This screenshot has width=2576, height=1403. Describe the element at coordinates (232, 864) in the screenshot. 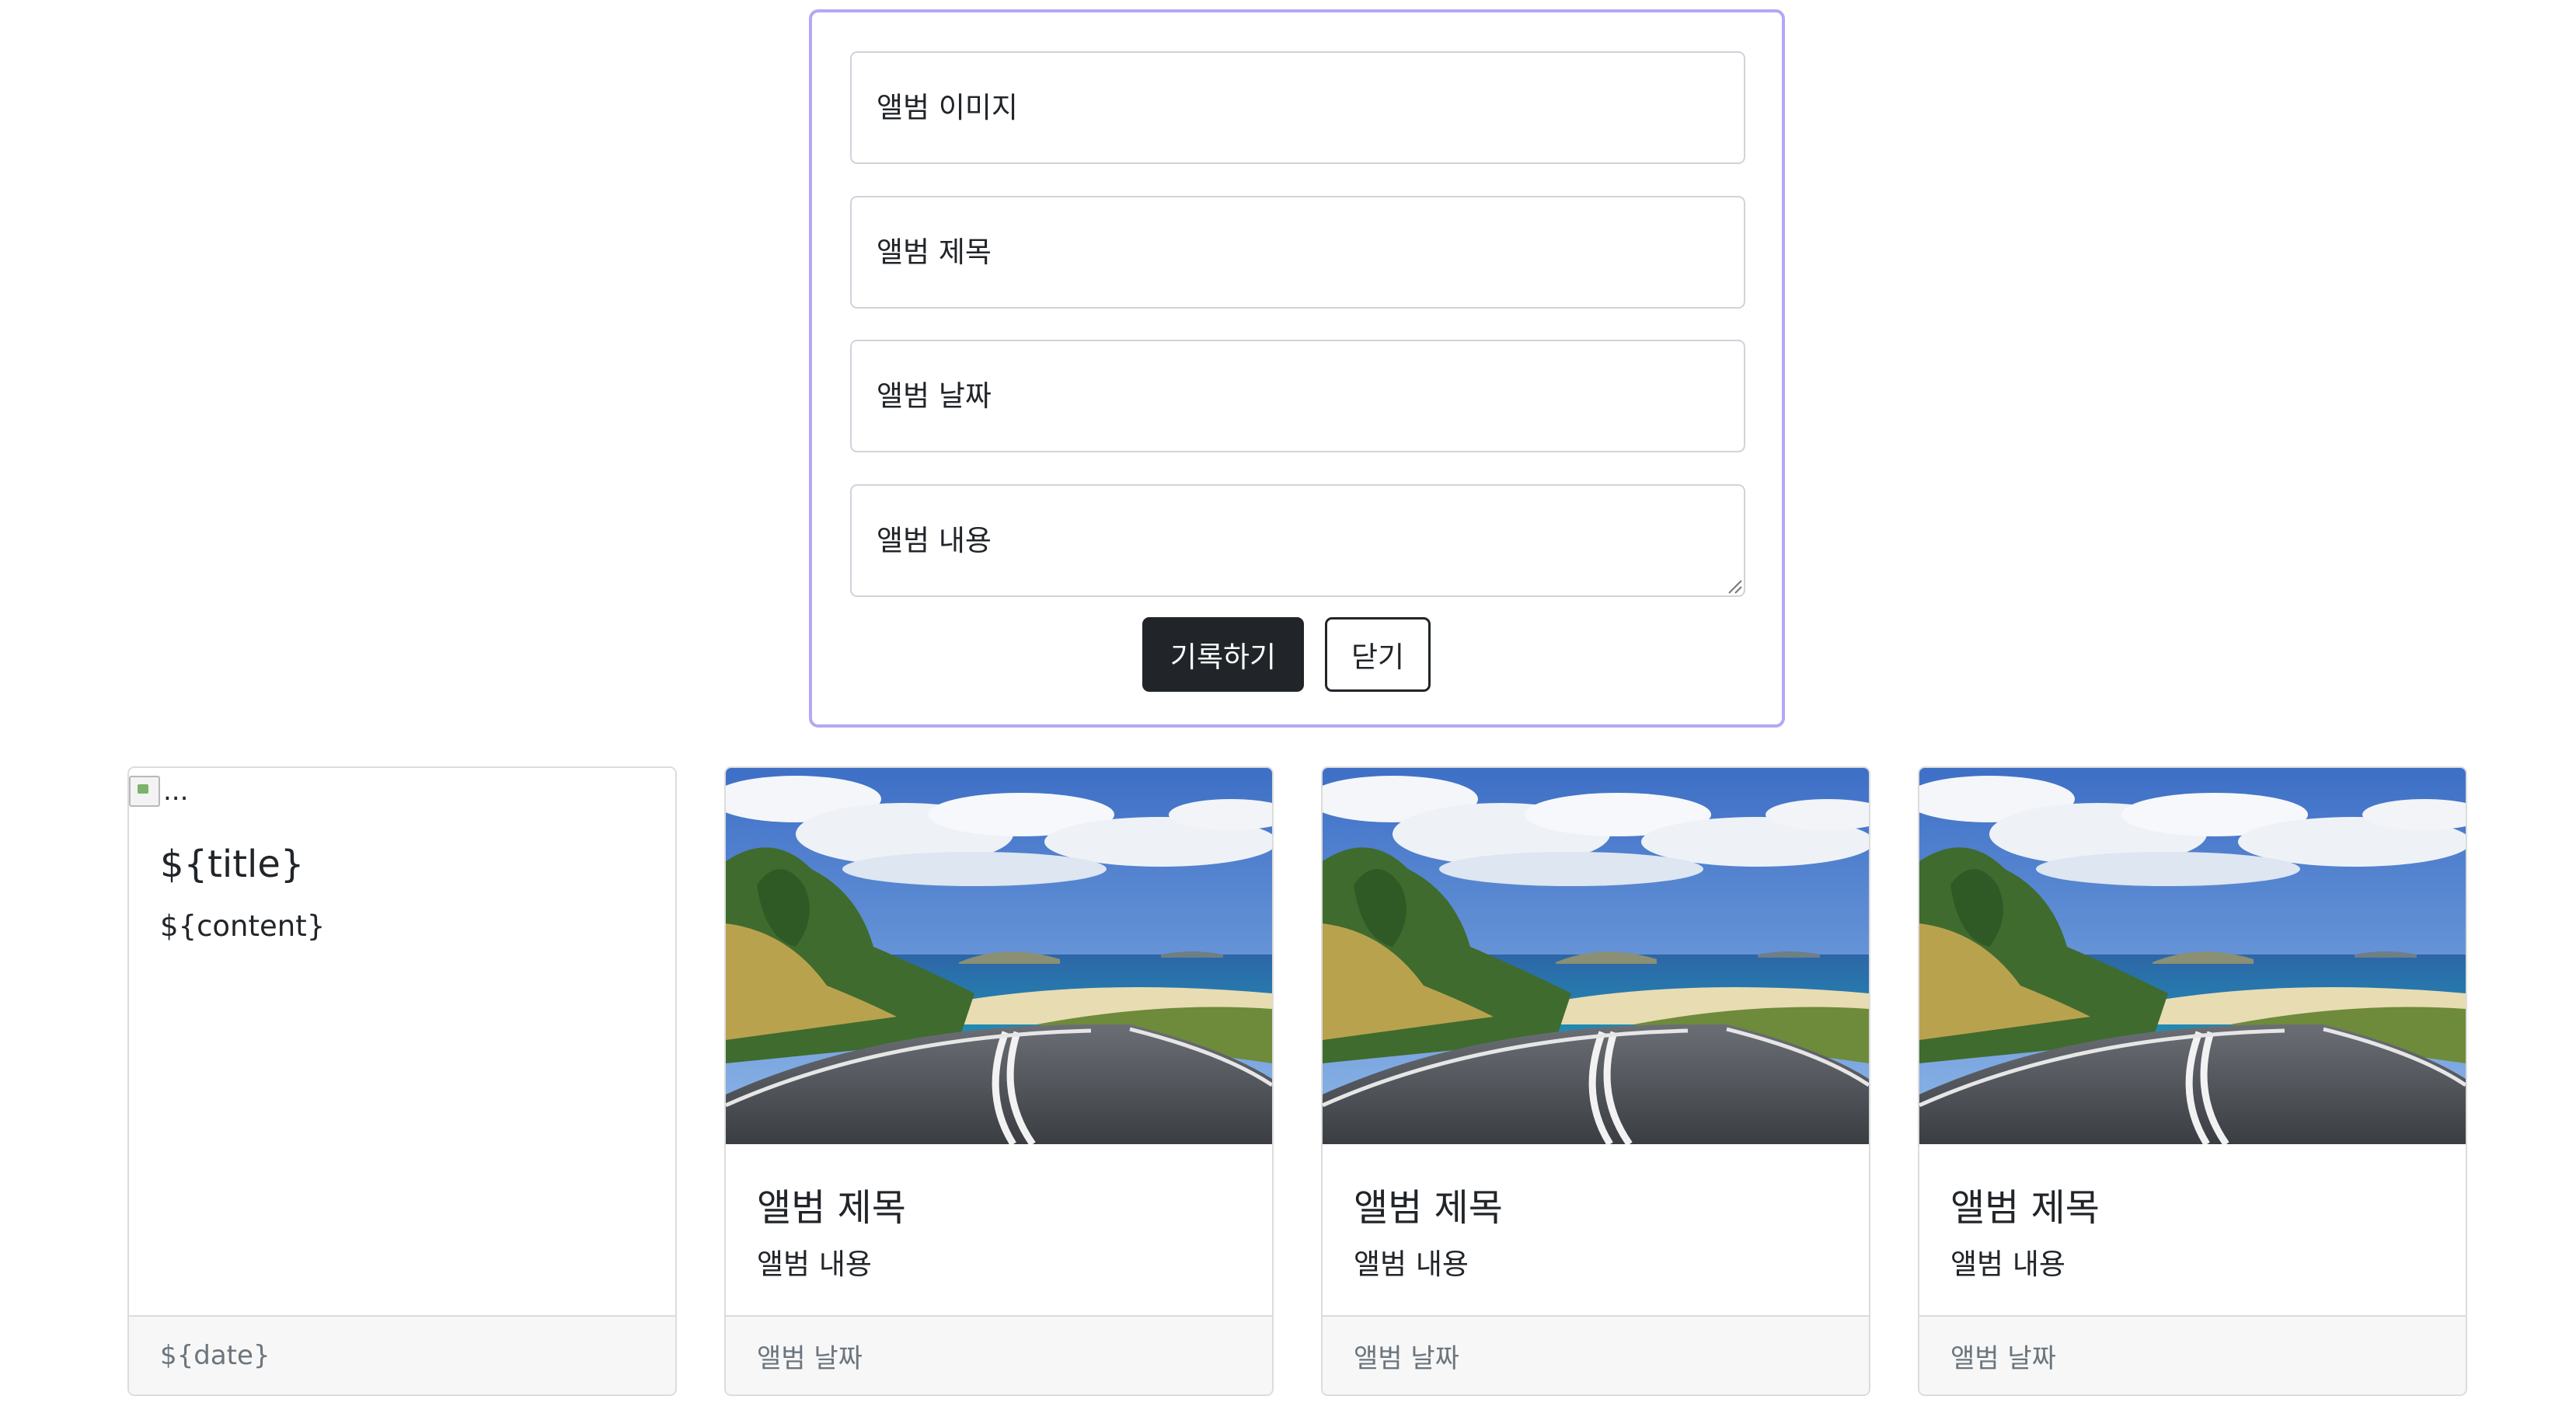

I see `card-title: ${title}` at that location.